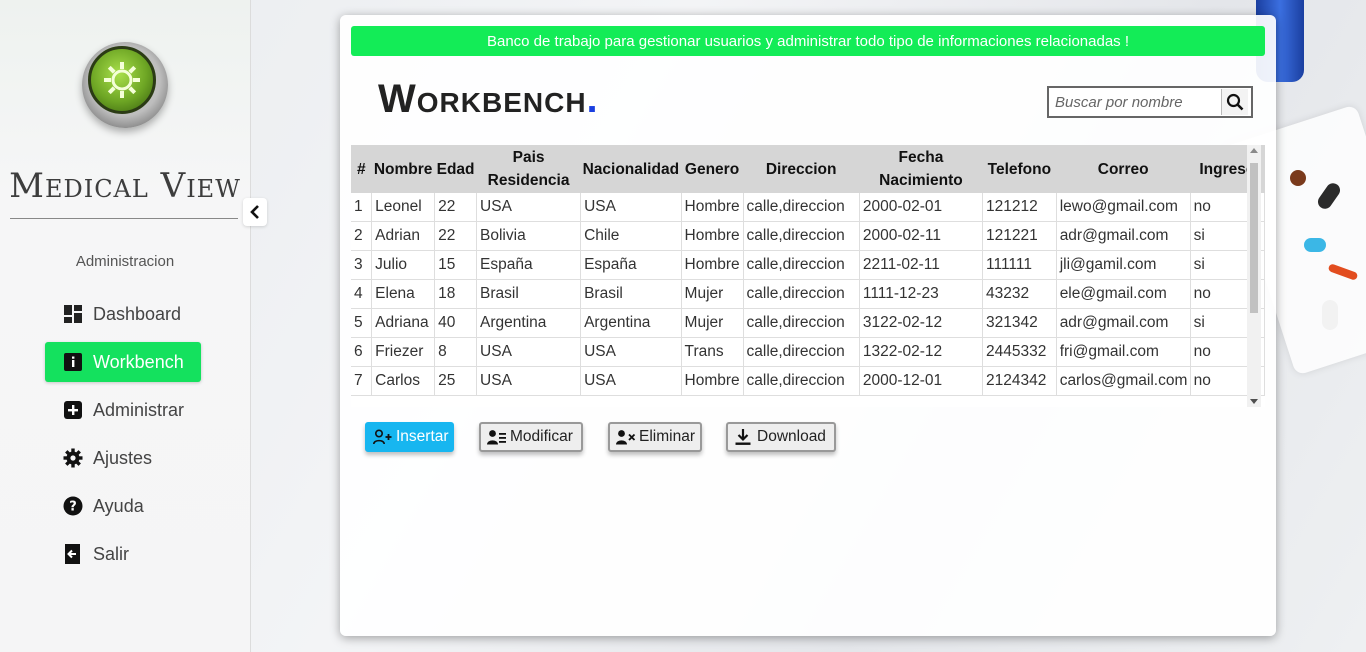 The height and width of the screenshot is (652, 1366). I want to click on gear-icon, so click(122, 80).